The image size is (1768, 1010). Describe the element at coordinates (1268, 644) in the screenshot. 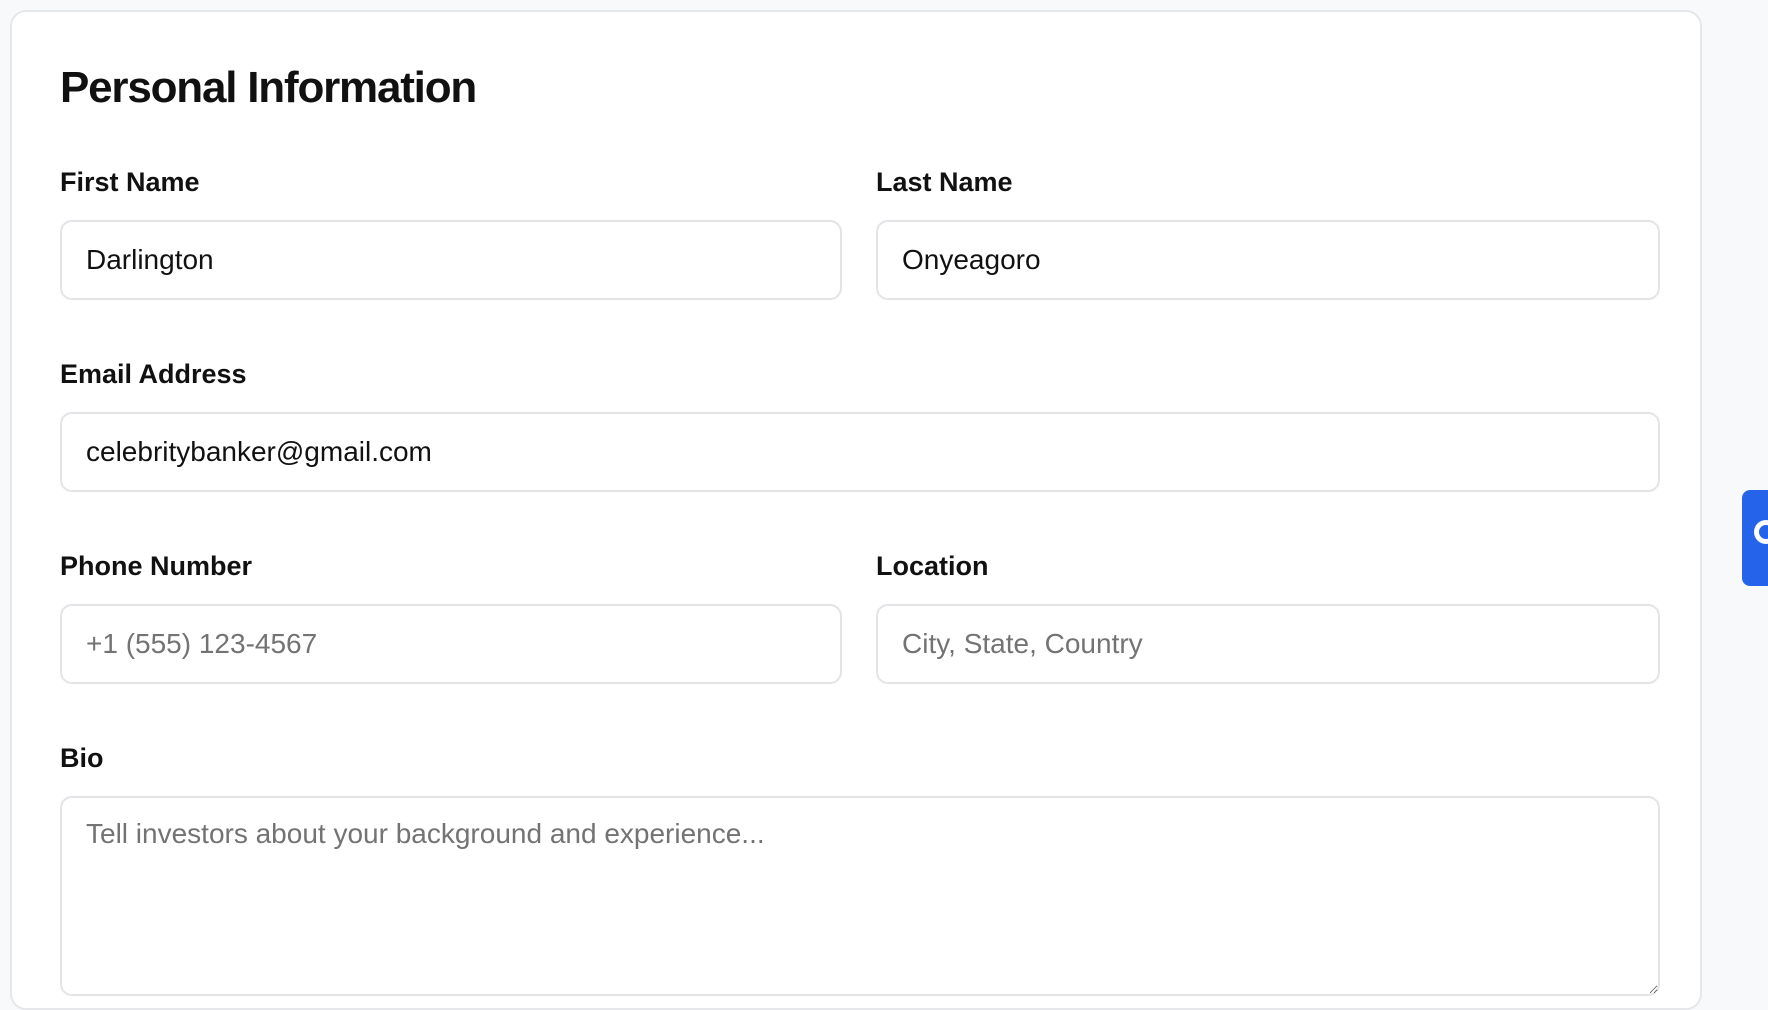

I see `location-input` at that location.